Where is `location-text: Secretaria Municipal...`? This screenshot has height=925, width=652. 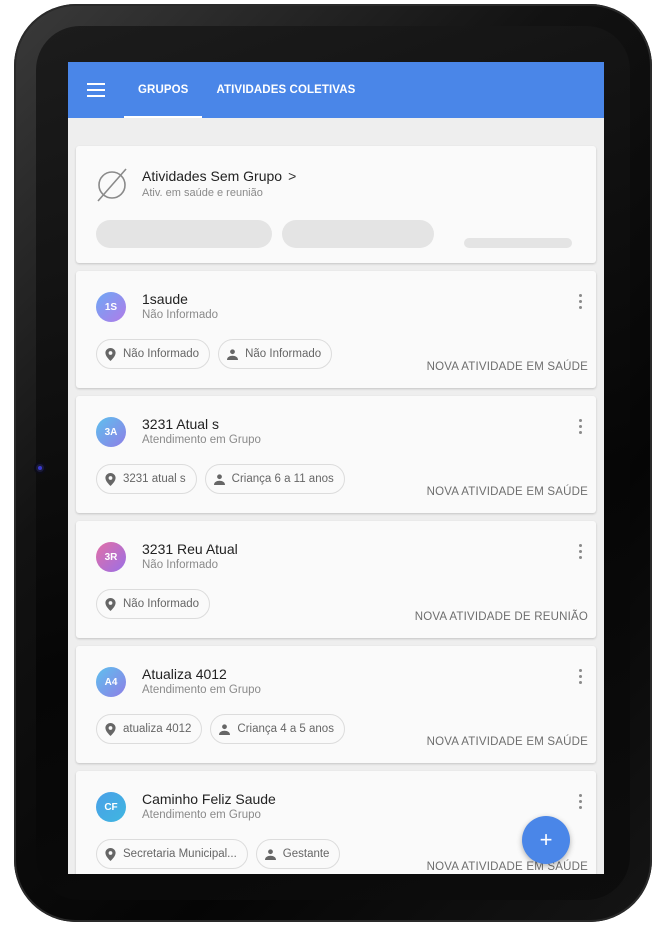
location-text: Secretaria Municipal... is located at coordinates (180, 854).